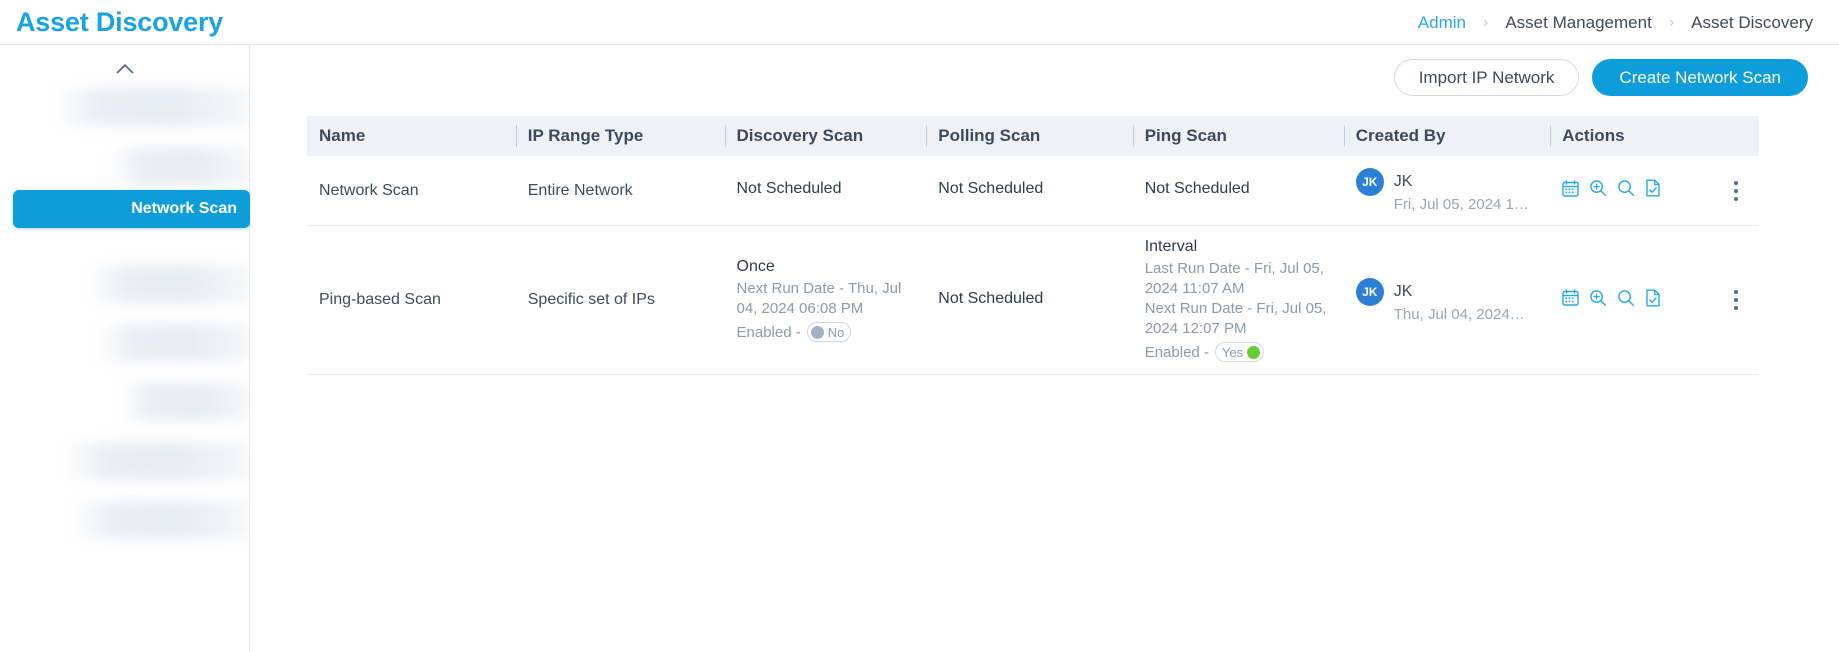  I want to click on cell-name: Ping-based Scan, so click(380, 299).